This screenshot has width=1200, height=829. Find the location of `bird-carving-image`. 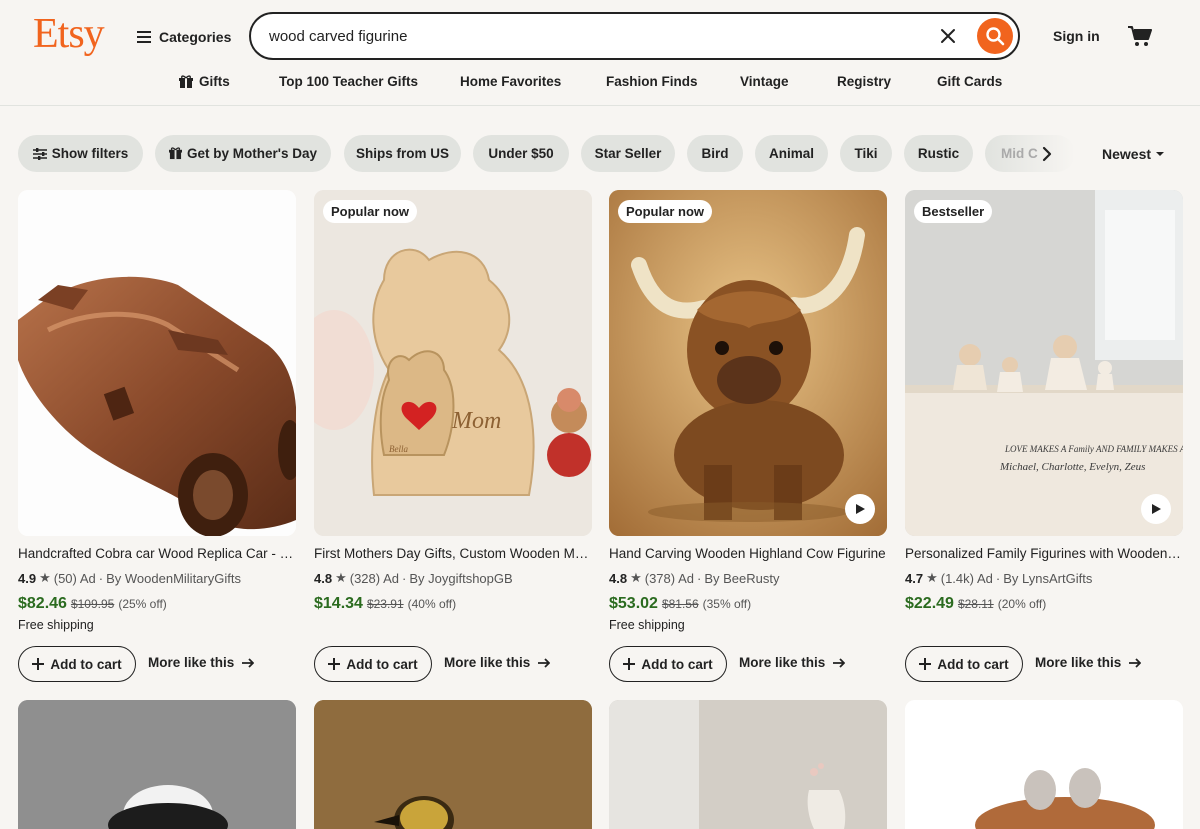

bird-carving-image is located at coordinates (157, 764).